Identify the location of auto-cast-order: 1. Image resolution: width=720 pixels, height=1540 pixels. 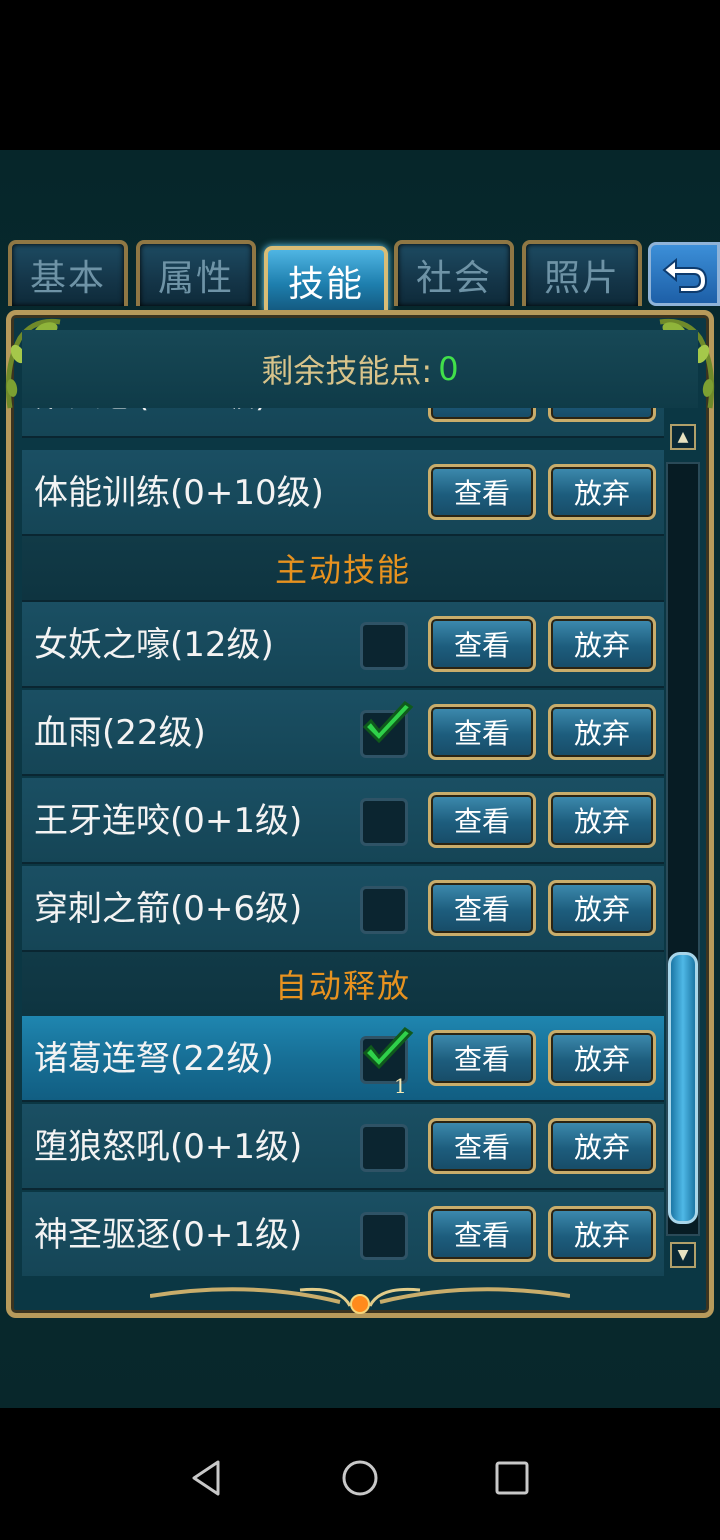
(400, 1086).